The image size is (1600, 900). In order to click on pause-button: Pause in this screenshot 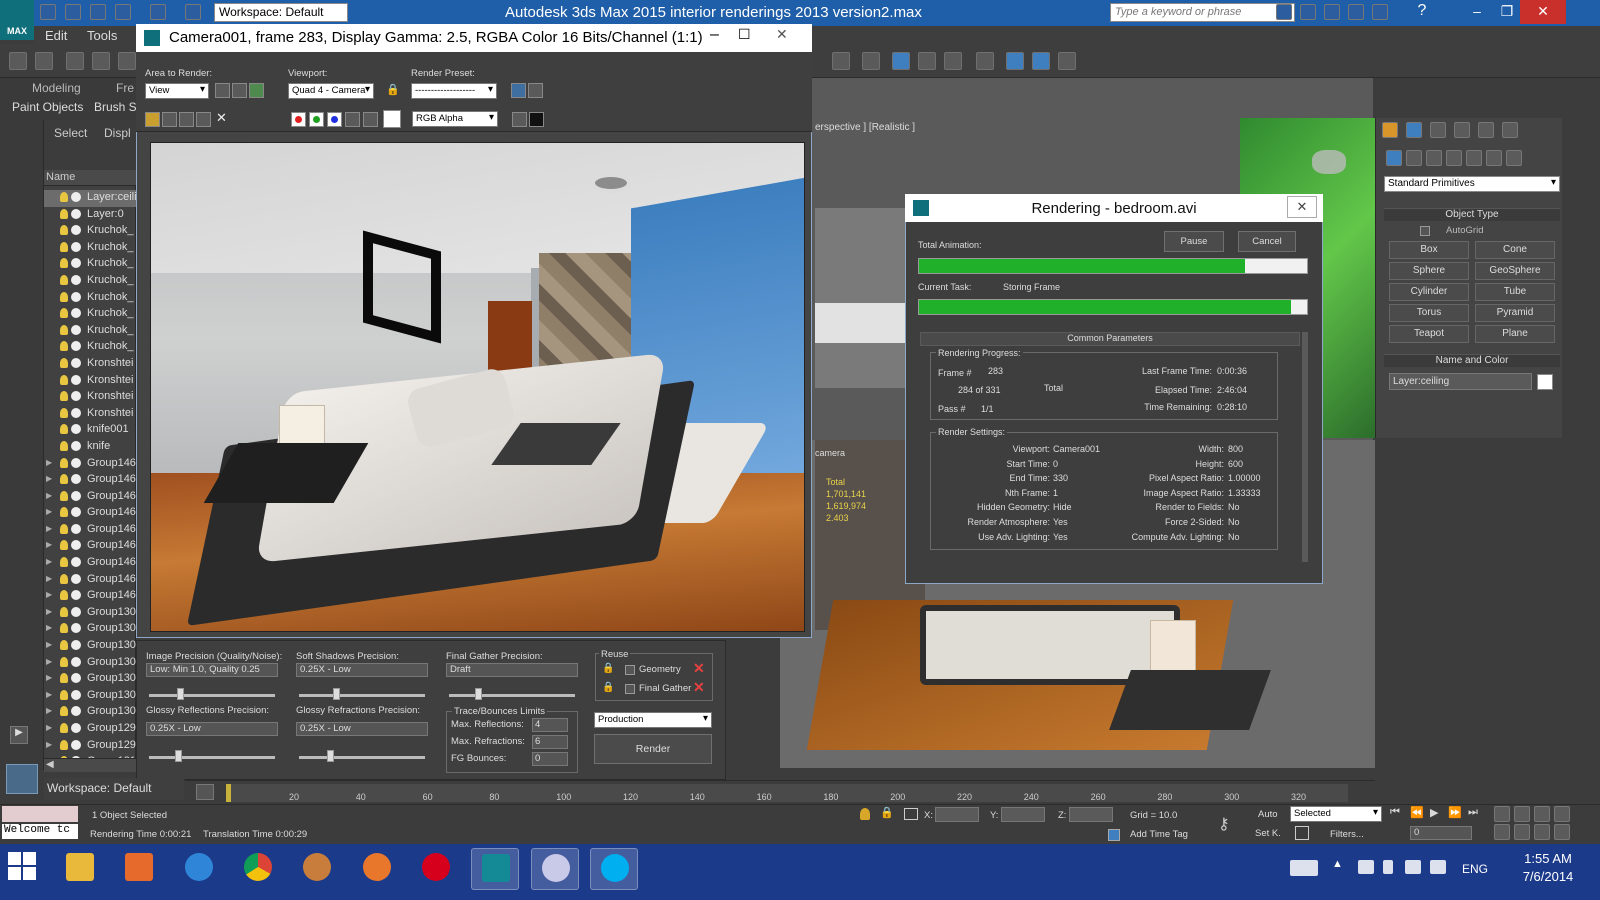, I will do `click(1194, 241)`.